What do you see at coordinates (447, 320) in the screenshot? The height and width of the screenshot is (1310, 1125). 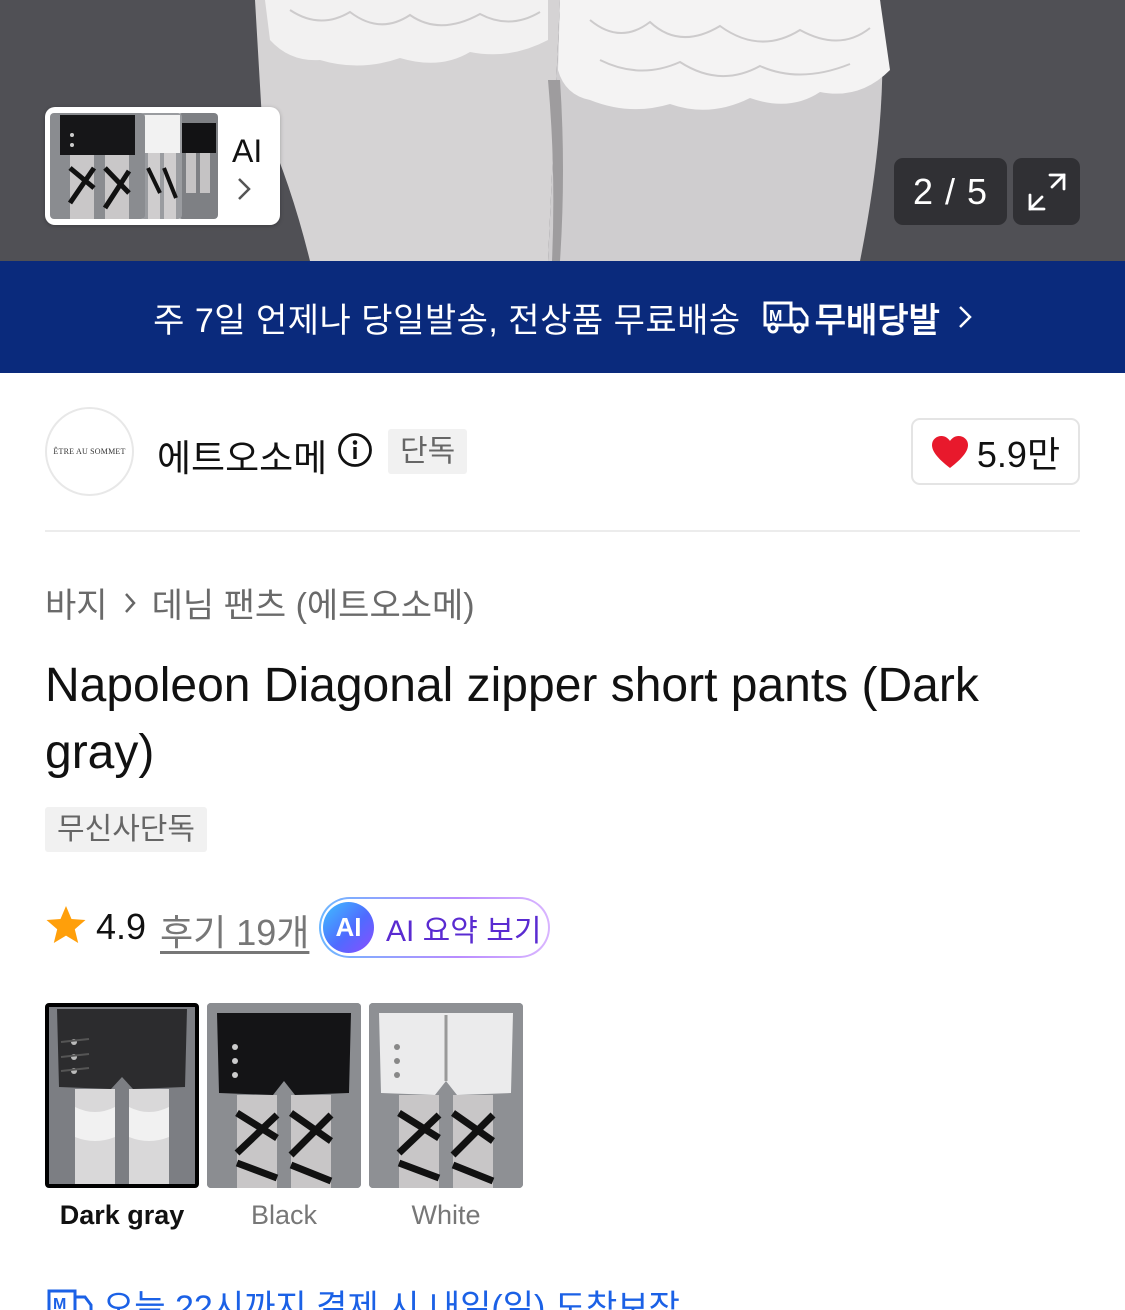 I see `shipping-banner-text: 주 7일 언제나 당일발송, 전상품 무료배송` at bounding box center [447, 320].